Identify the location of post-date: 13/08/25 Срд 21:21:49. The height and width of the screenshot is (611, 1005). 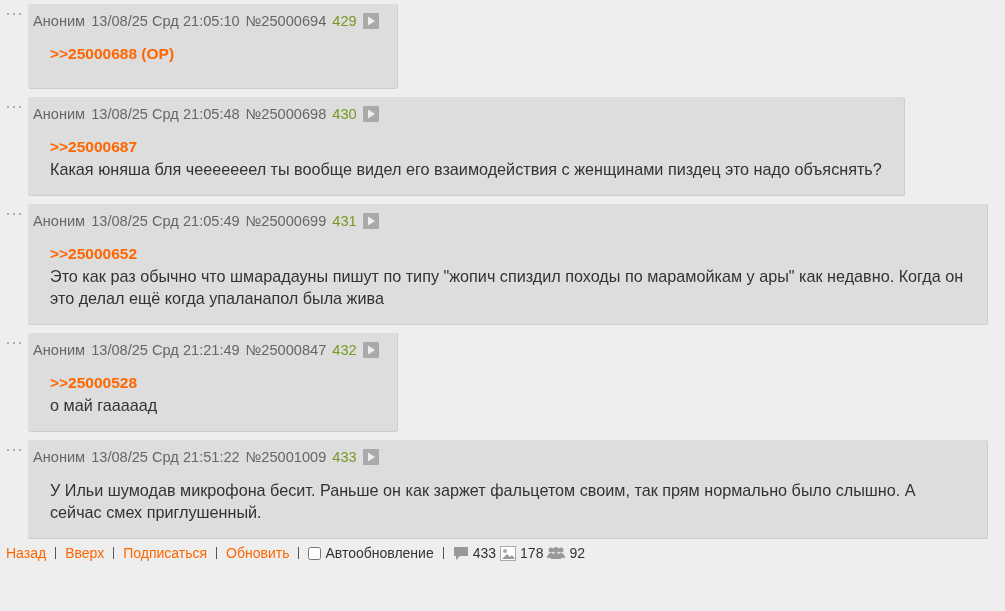
(165, 350).